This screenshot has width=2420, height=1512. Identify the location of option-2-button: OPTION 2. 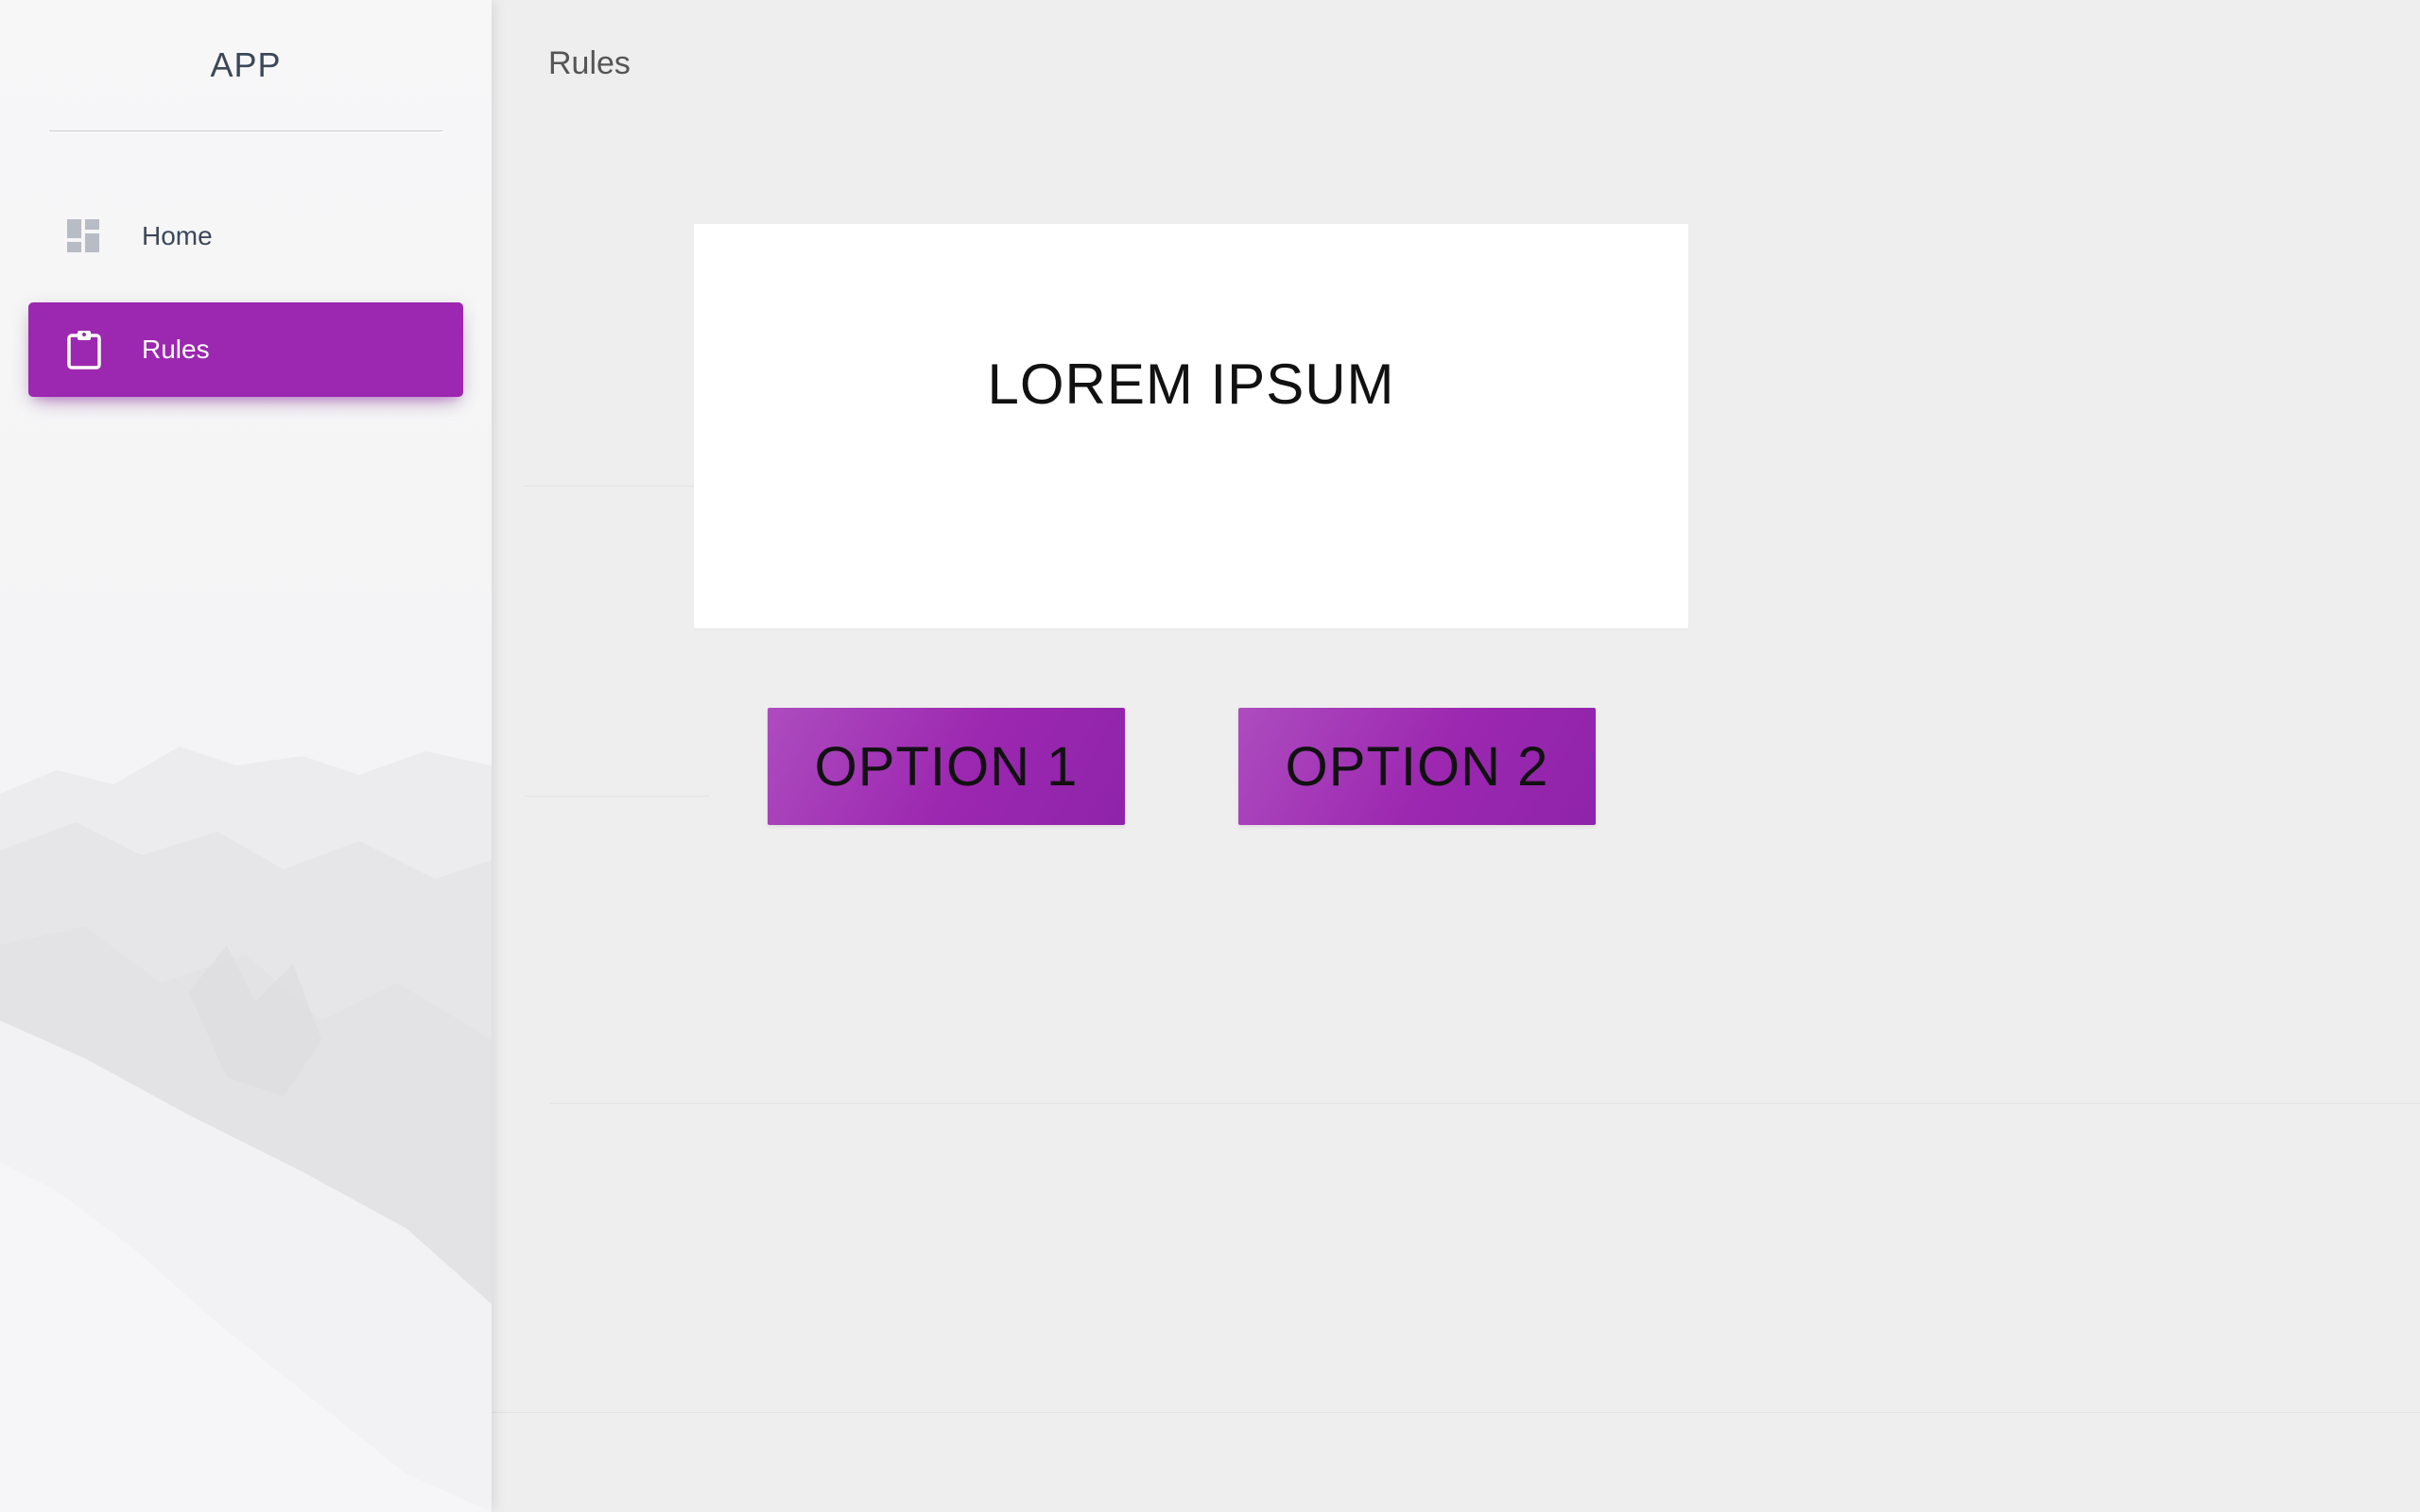
(1417, 766).